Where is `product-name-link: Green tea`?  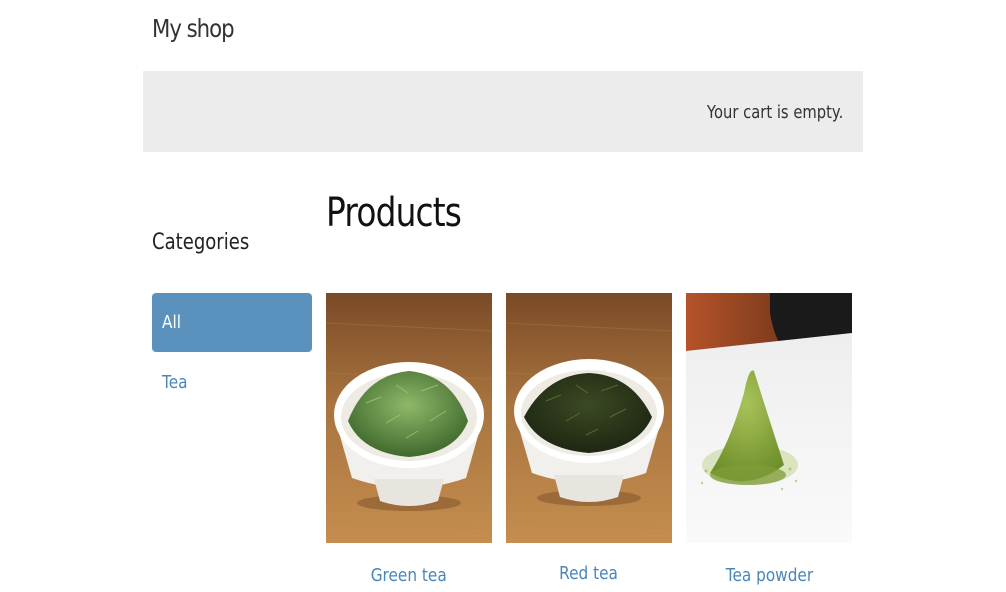
product-name-link: Green tea is located at coordinates (409, 575).